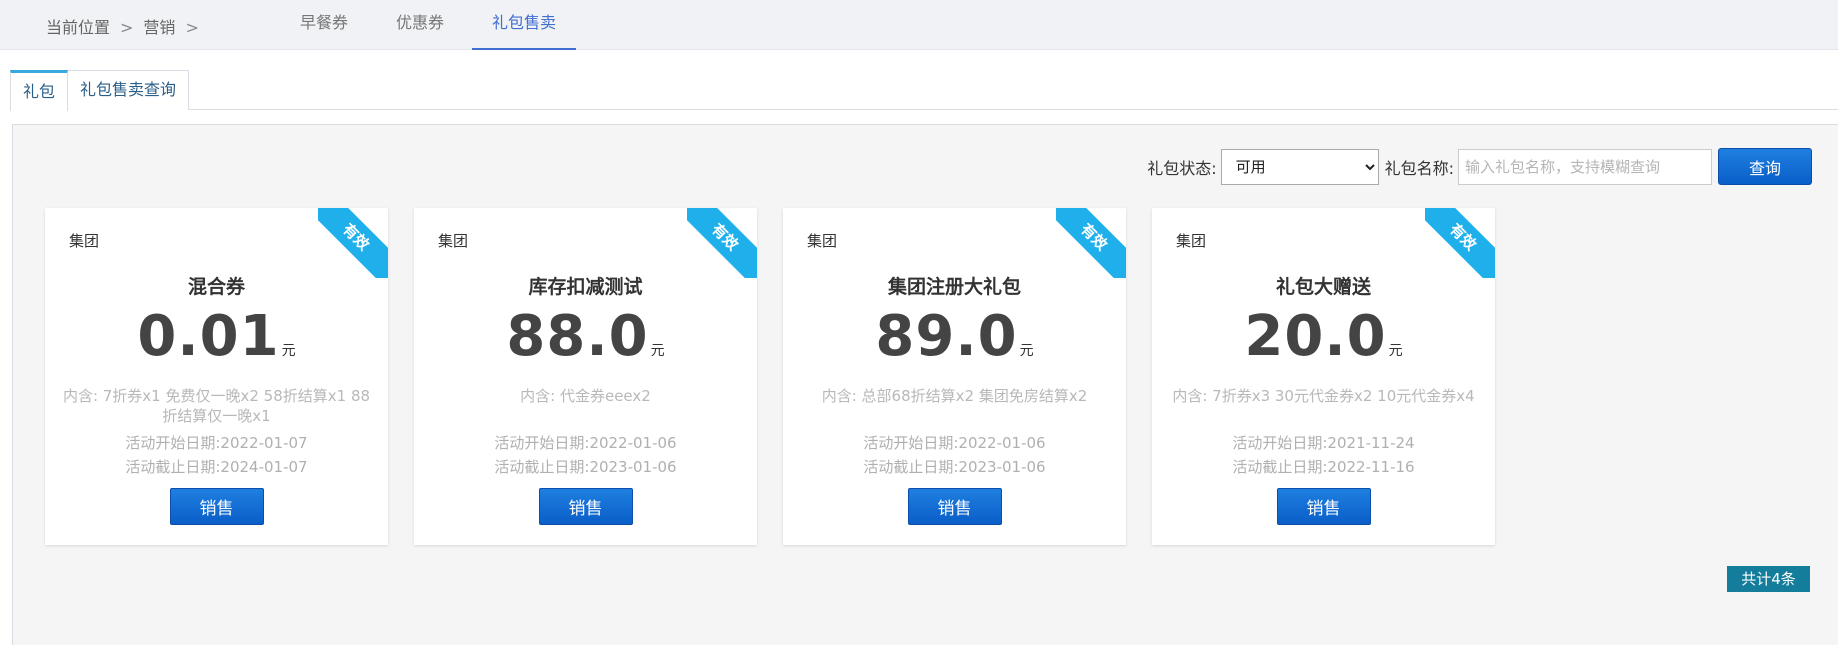 Image resolution: width=1838 pixels, height=645 pixels. I want to click on top-tabs: 早餐券 优惠券 礼包售卖, so click(432, 25).